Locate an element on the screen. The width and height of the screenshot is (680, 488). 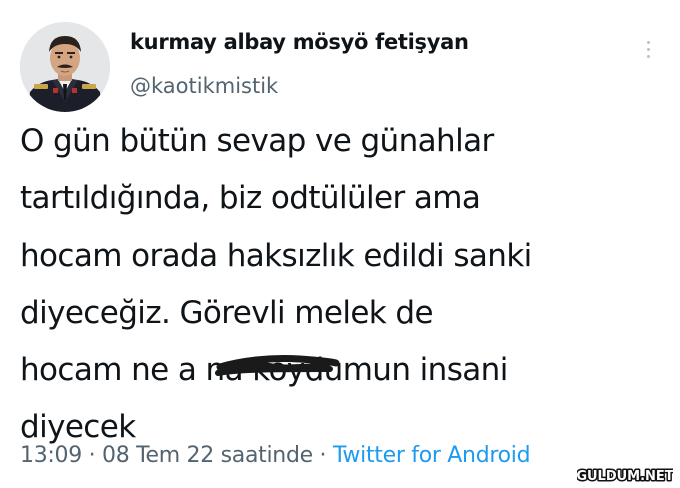
tweet-text-line: diyeceğiz. Görevli melek de is located at coordinates (227, 312).